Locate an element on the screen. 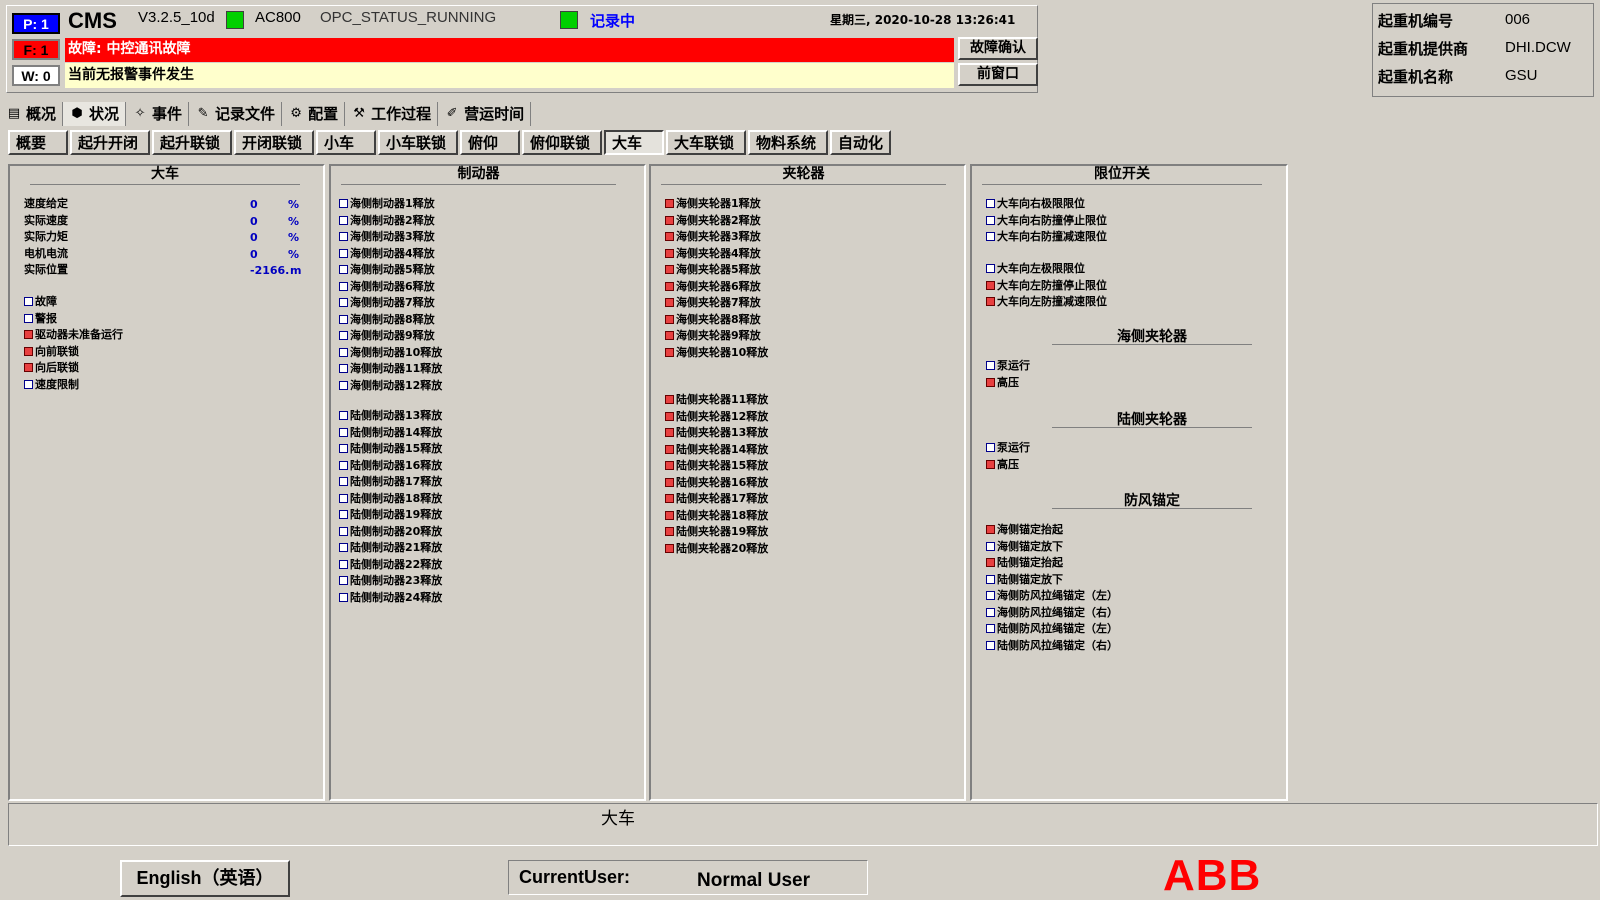  fault-ack-button: 故障确认 is located at coordinates (998, 48).